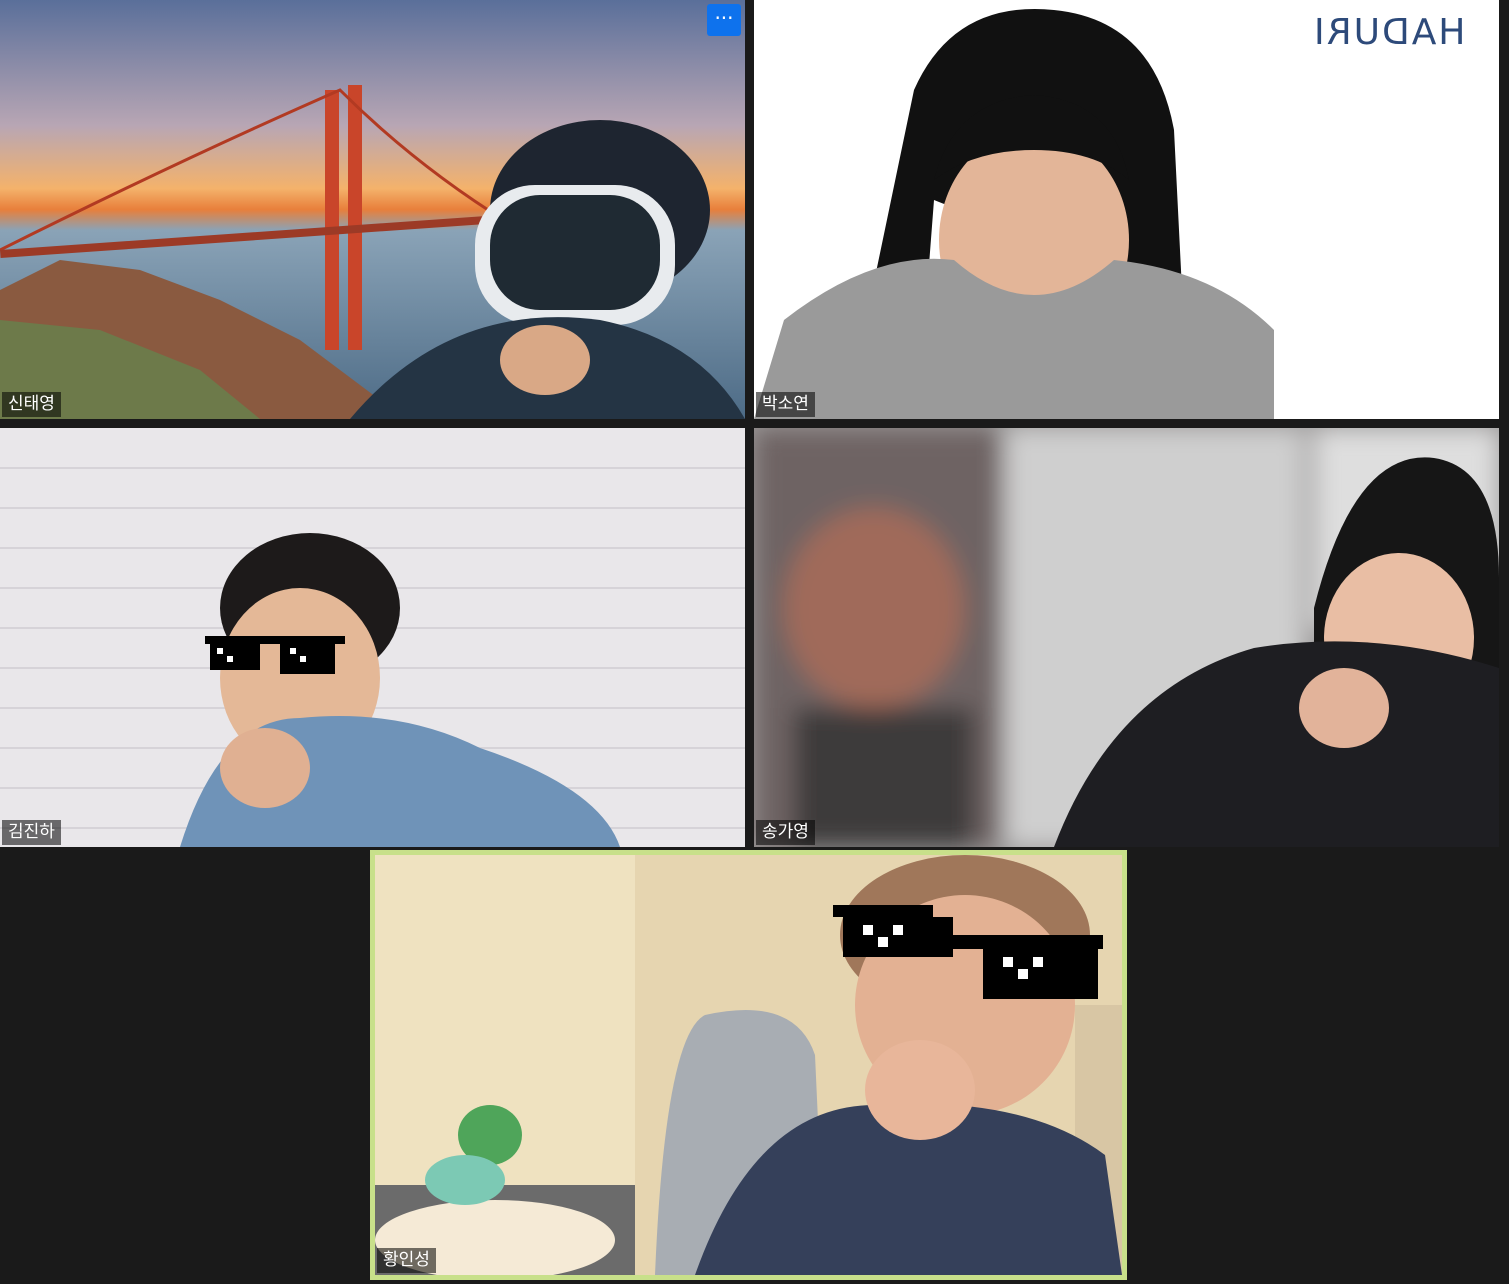 Image resolution: width=1509 pixels, height=1284 pixels. I want to click on participant-name: 황인성, so click(406, 1260).